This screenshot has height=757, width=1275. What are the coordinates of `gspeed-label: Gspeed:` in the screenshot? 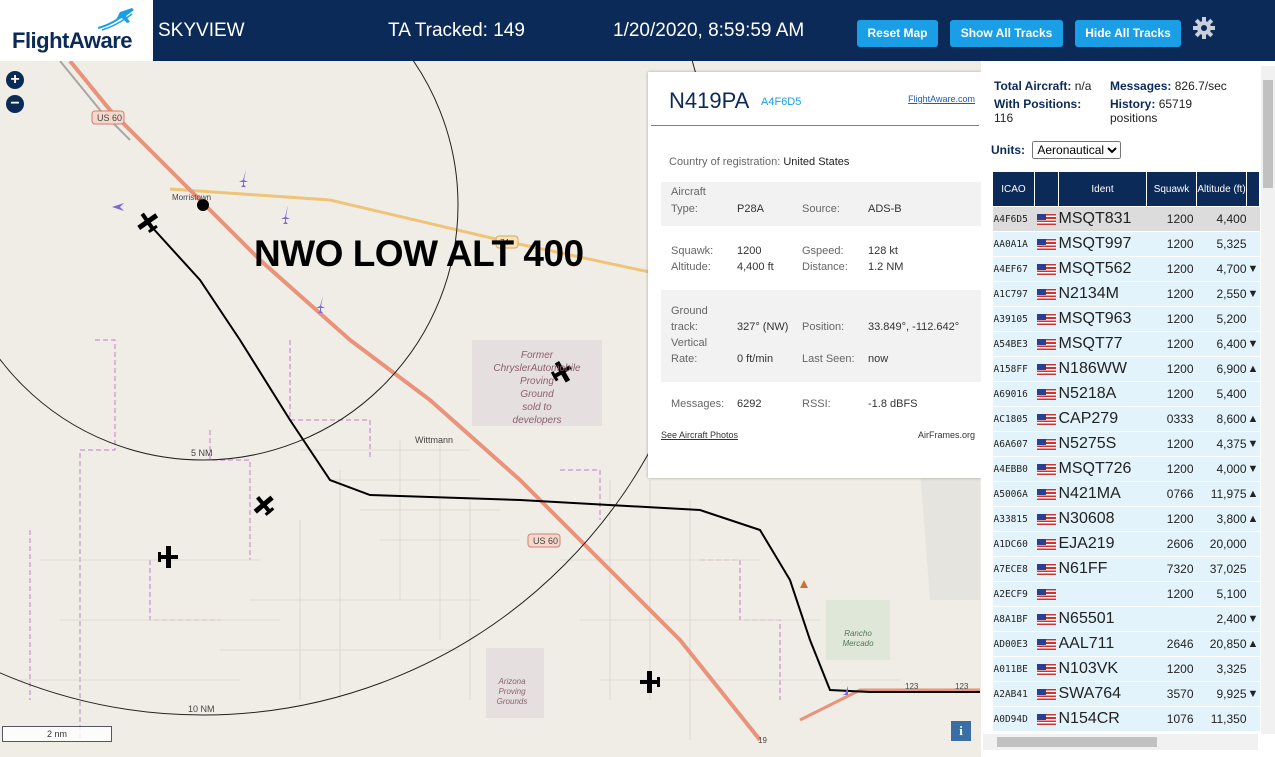 It's located at (823, 251).